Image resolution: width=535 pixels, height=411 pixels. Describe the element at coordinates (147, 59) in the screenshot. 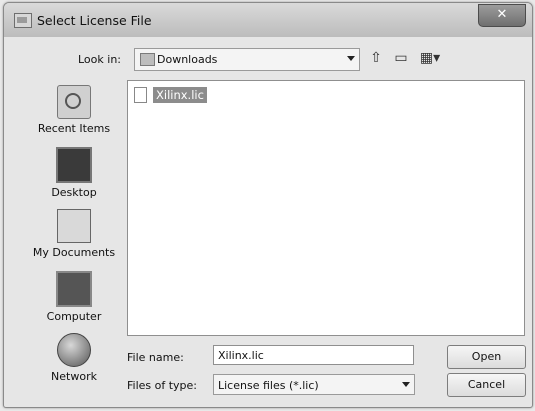

I see `folder-icon` at that location.